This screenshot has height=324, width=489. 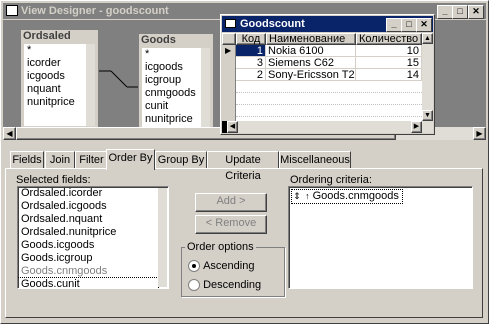 I want to click on move-handle-icon: ⇕, so click(x=297, y=196).